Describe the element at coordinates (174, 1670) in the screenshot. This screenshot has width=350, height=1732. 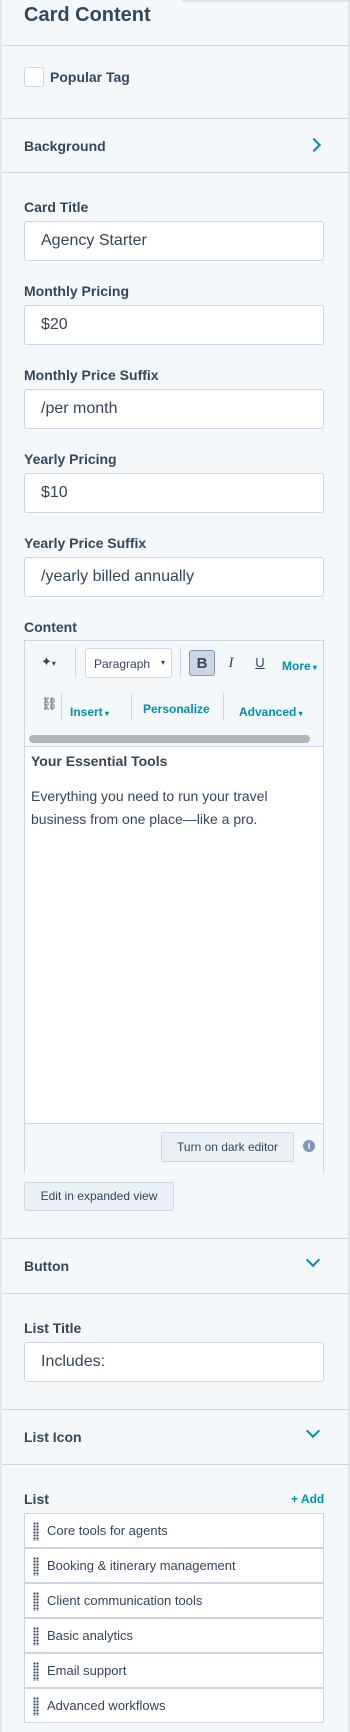
I see `list-item: Email support` at that location.